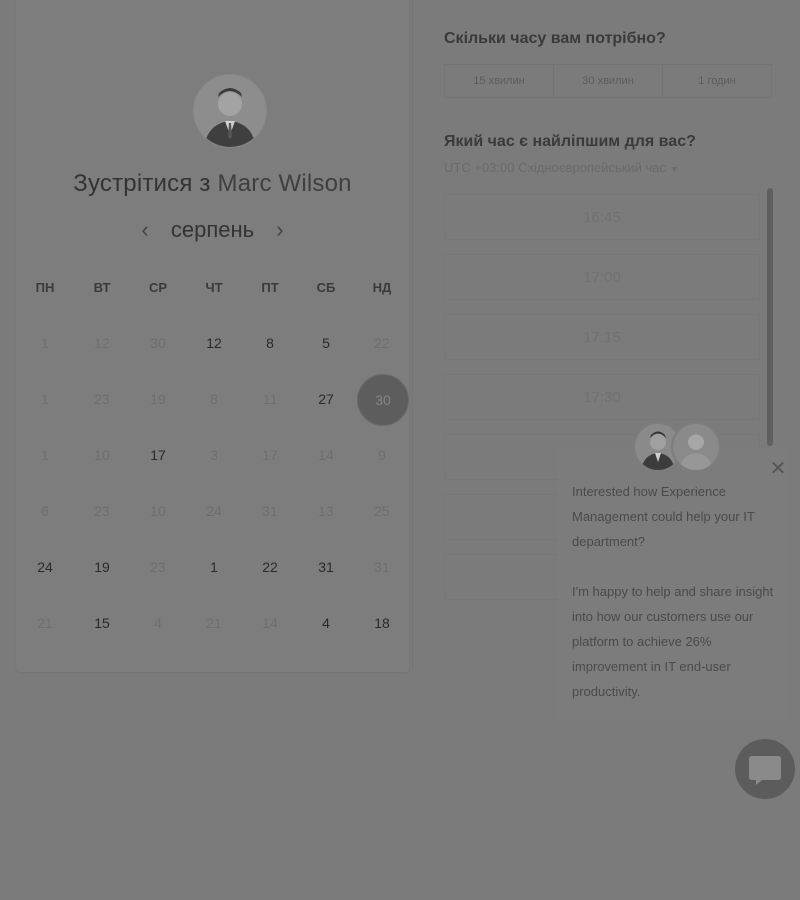  Describe the element at coordinates (326, 343) in the screenshot. I see `calendar-day: 5` at that location.